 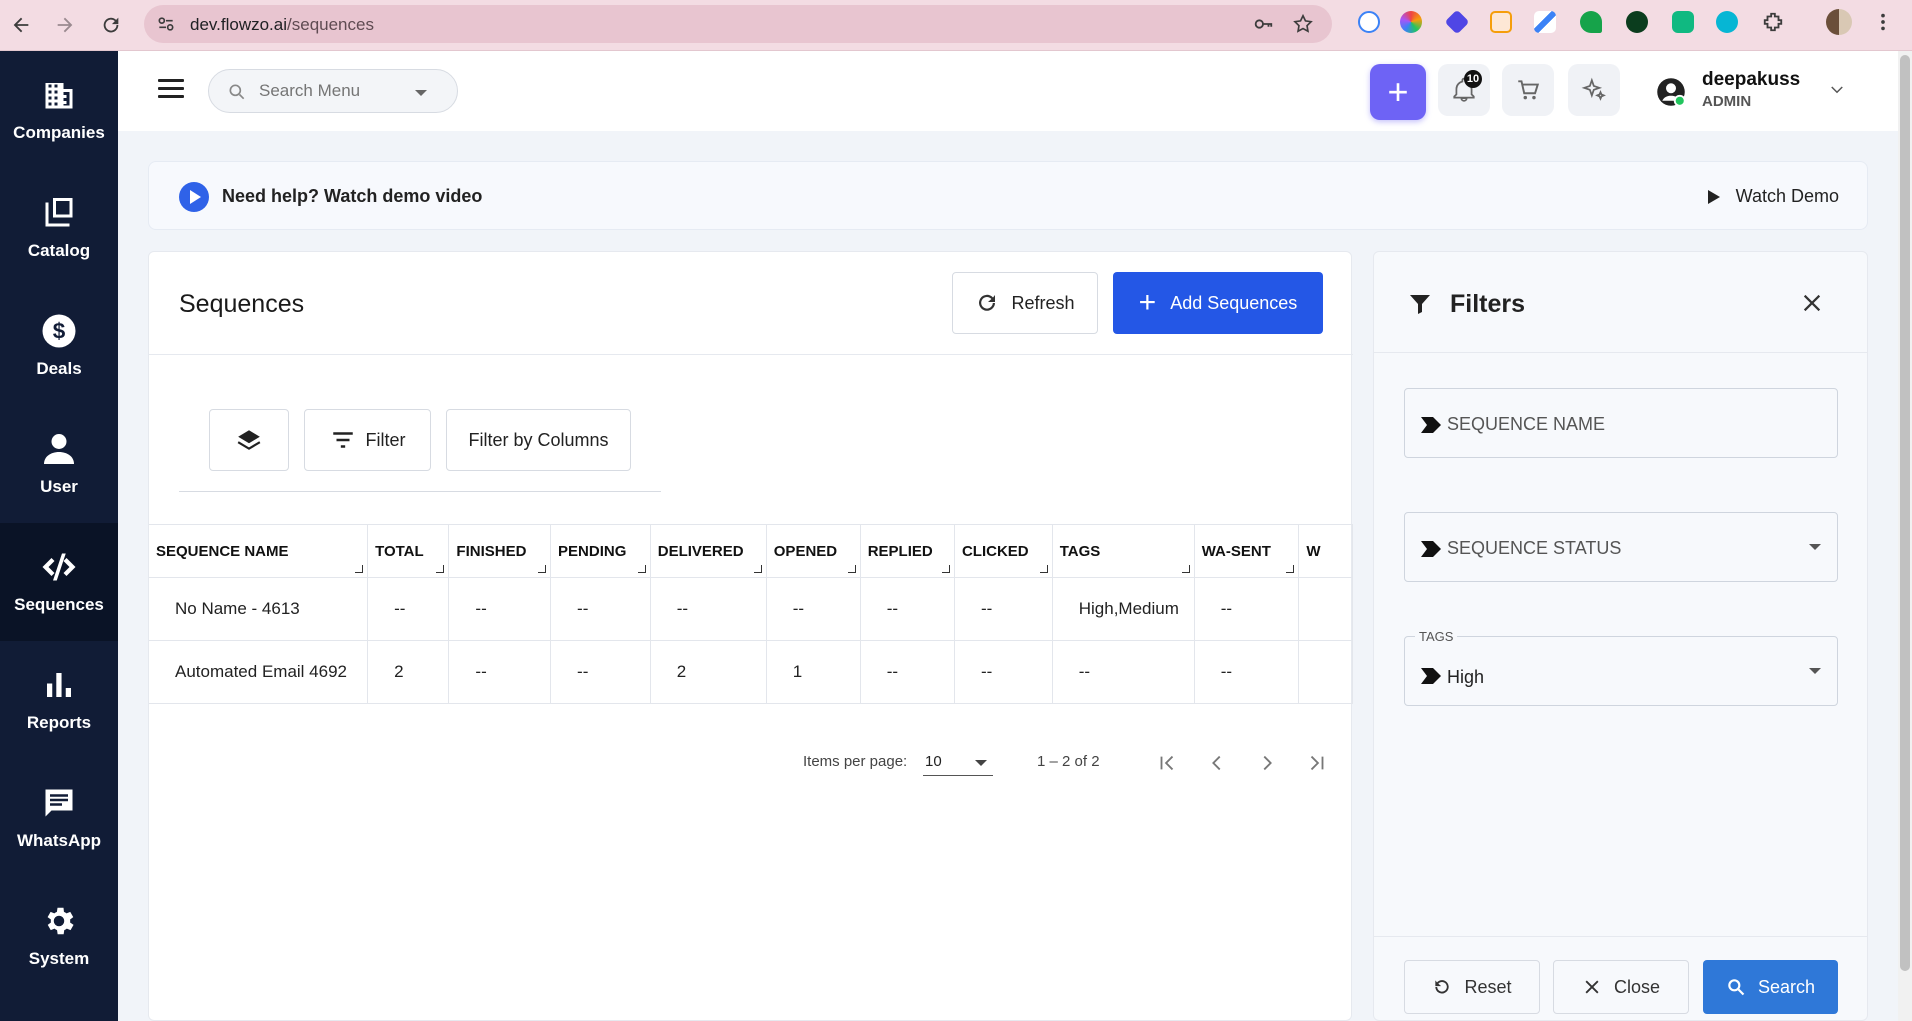 I want to click on plus-icon: +, so click(x=1147, y=302).